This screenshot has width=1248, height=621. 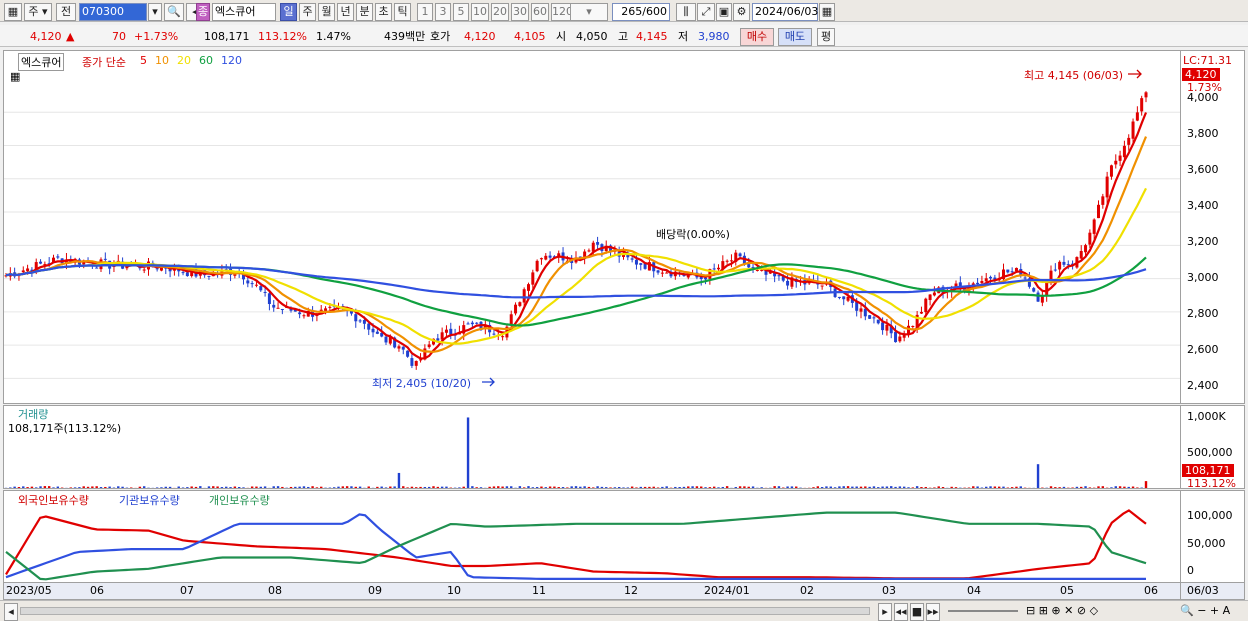 What do you see at coordinates (885, 612) in the screenshot?
I see `play-icon: ▸` at bounding box center [885, 612].